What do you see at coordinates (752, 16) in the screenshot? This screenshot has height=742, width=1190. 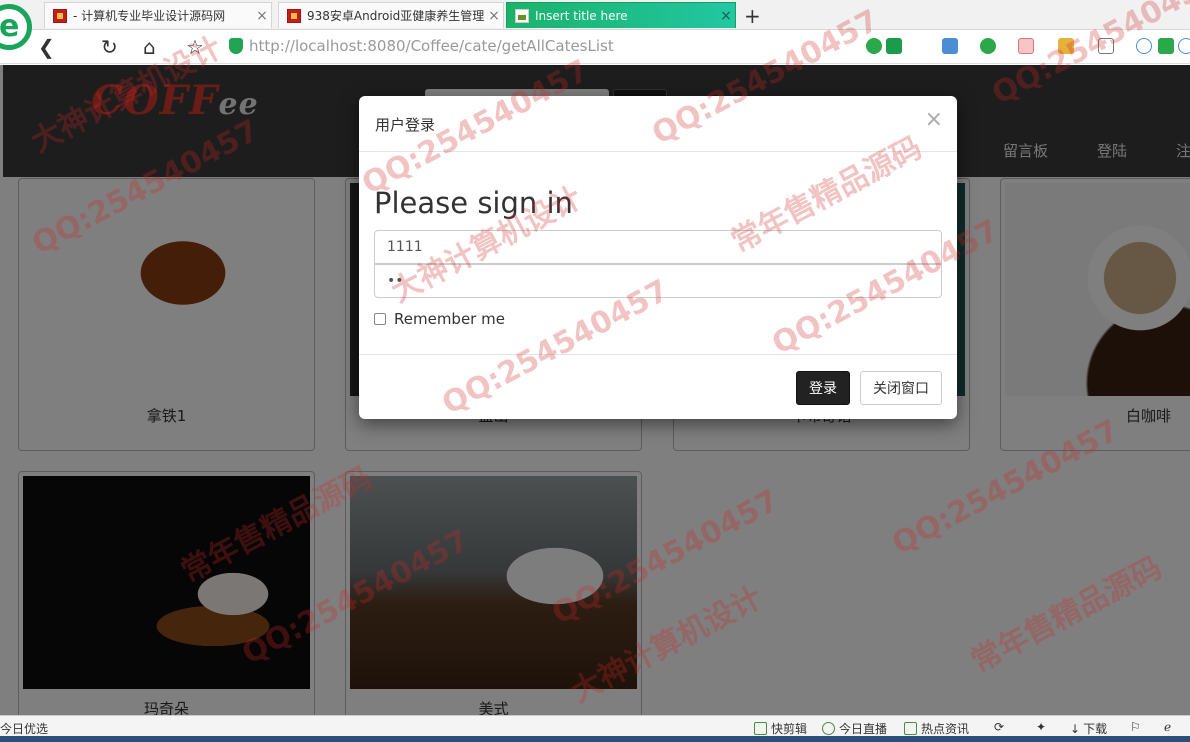 I see `new-tab-button: +` at bounding box center [752, 16].